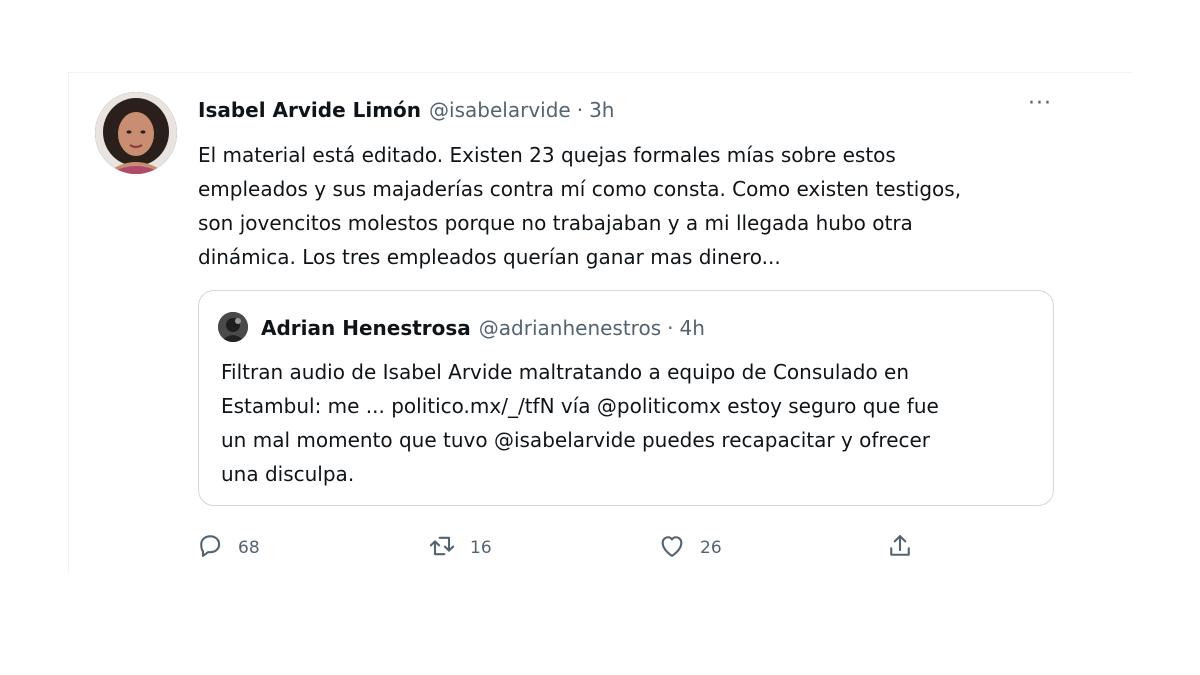 Image resolution: width=1200 pixels, height=675 pixels. Describe the element at coordinates (561, 548) in the screenshot. I see `action-bar: 68 16 26` at that location.